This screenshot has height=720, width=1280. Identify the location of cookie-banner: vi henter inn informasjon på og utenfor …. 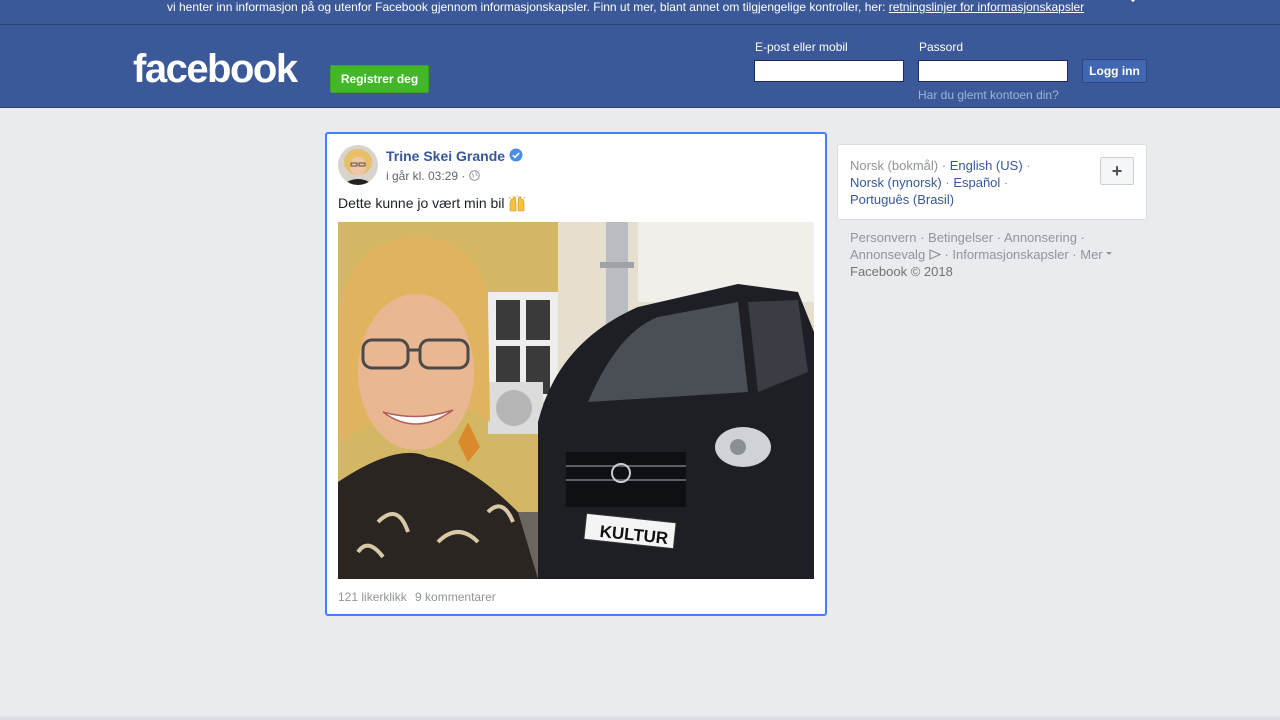
(640, 12).